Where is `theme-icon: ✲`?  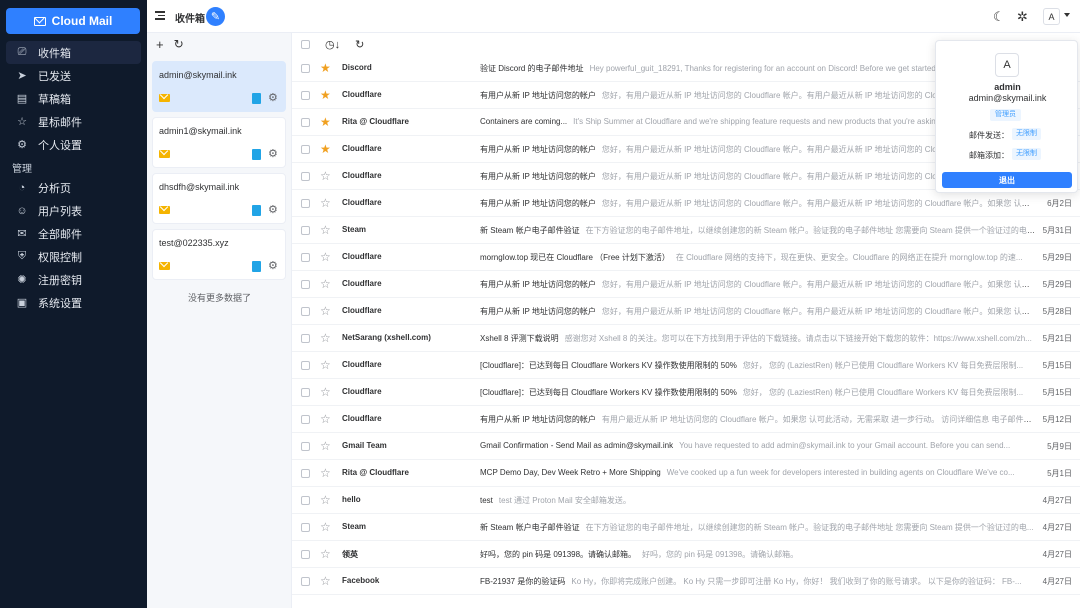 theme-icon: ✲ is located at coordinates (1022, 17).